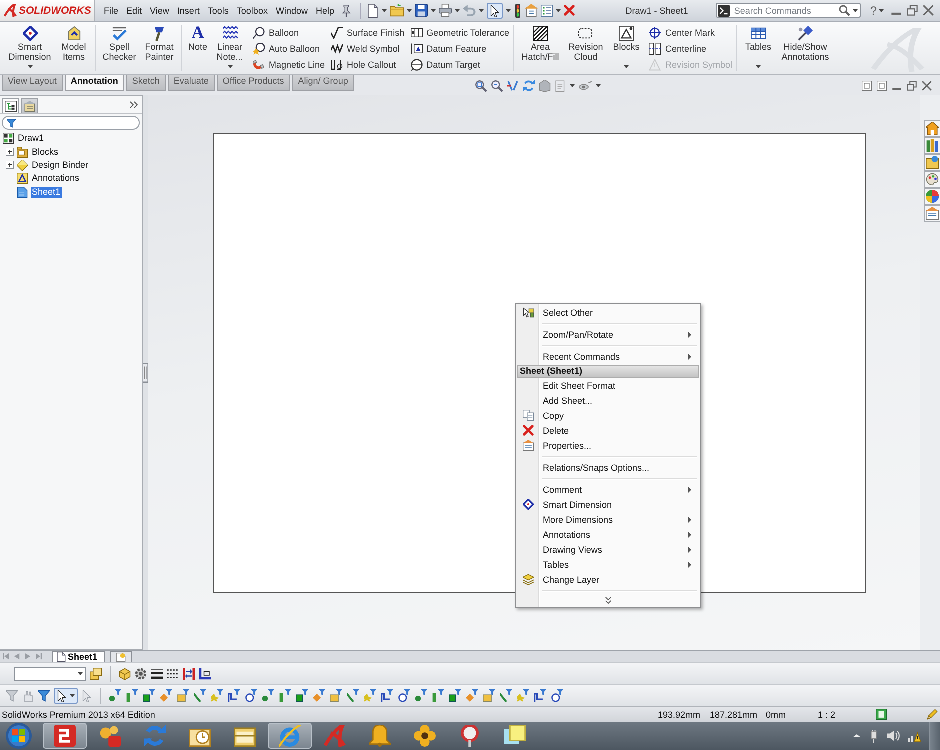 This screenshot has width=940, height=750. I want to click on box-icon, so click(125, 674).